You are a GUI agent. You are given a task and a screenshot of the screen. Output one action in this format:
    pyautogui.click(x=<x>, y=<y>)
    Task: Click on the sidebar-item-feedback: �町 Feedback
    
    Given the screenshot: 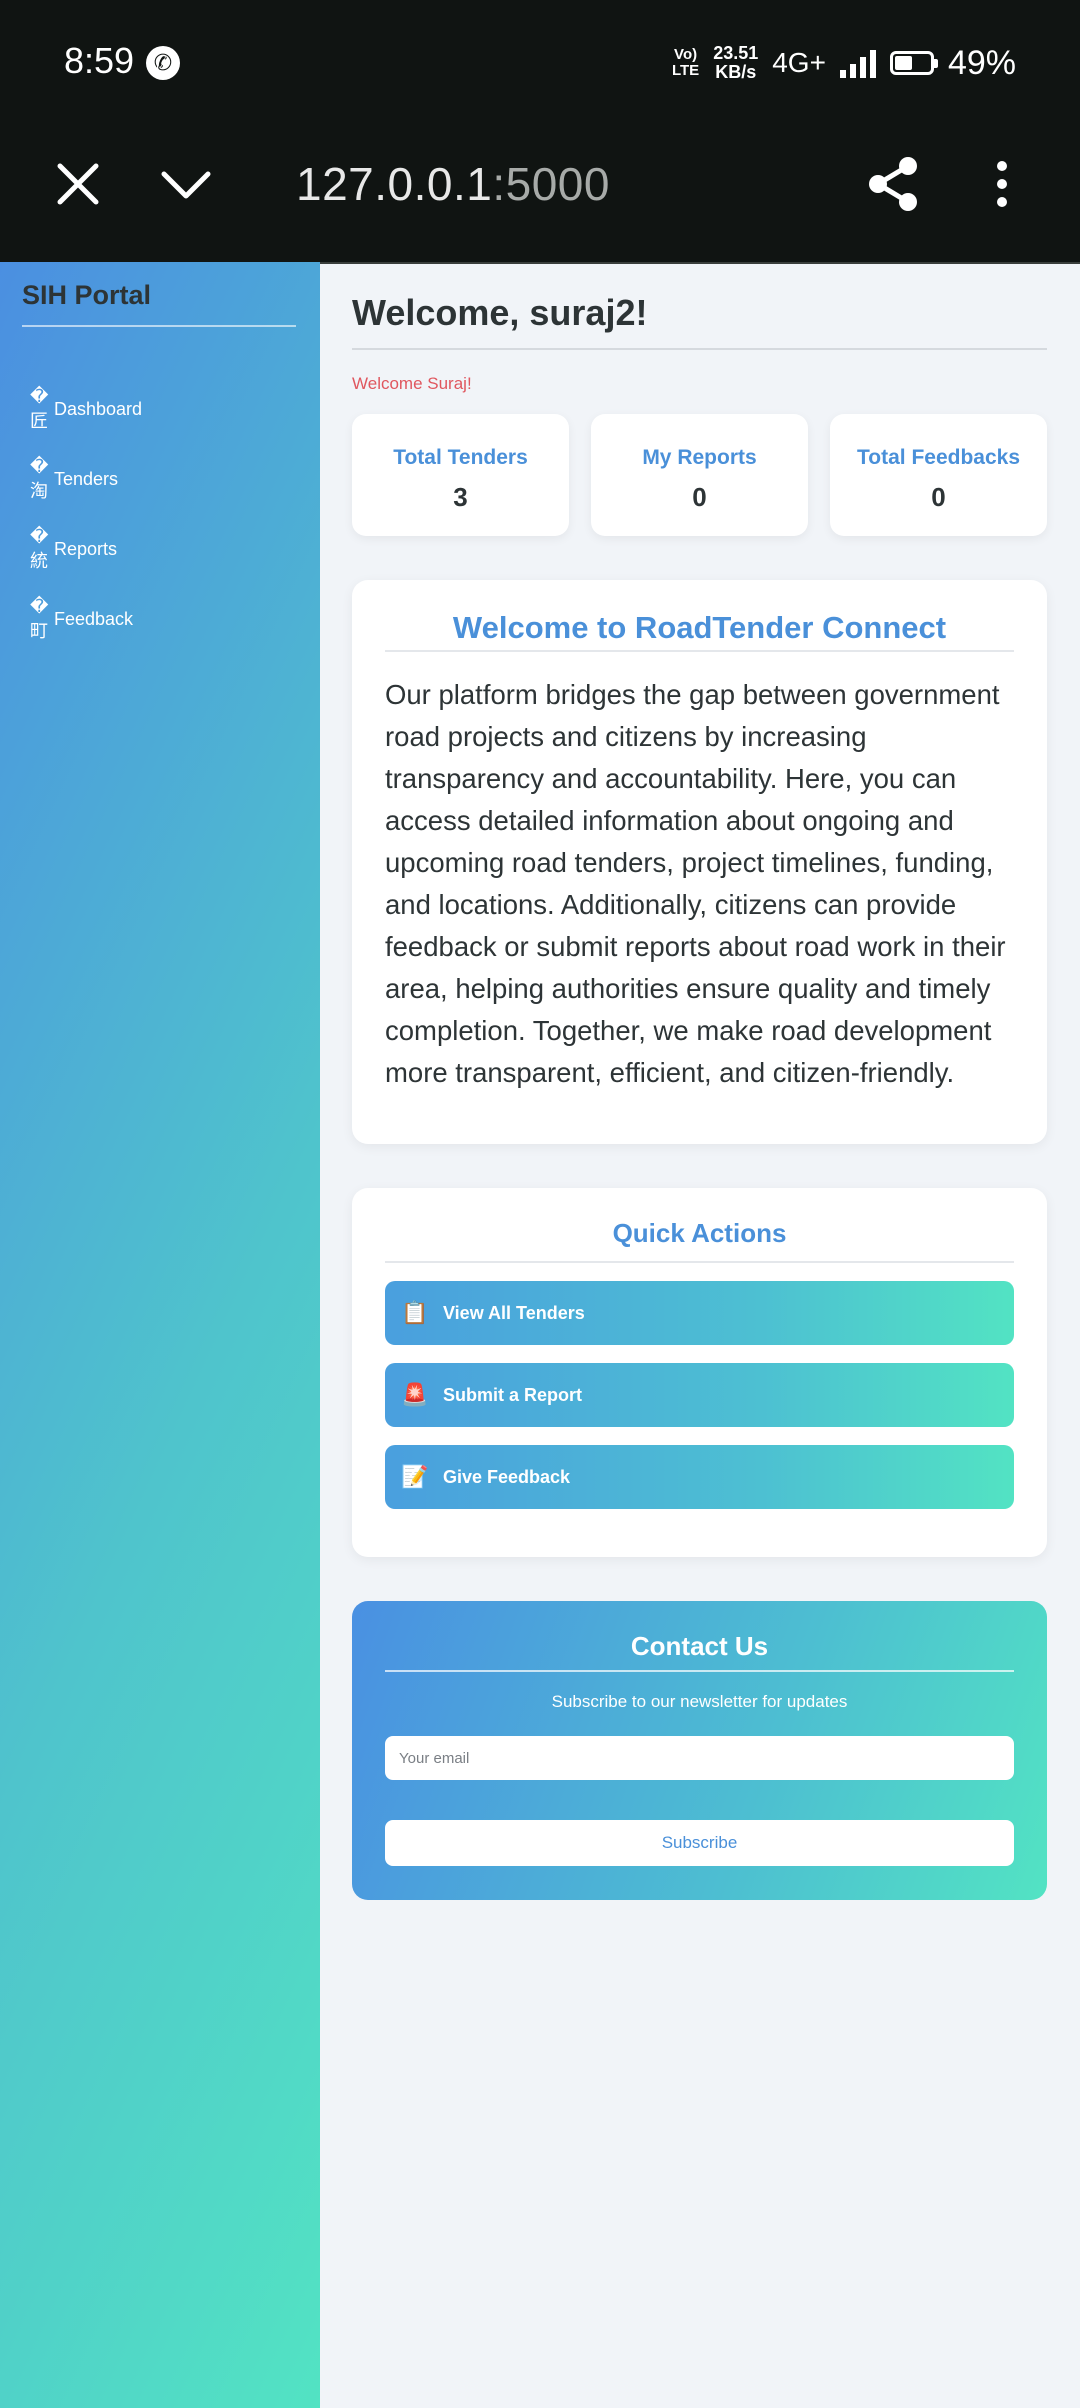 What is the action you would take?
    pyautogui.click(x=165, y=619)
    